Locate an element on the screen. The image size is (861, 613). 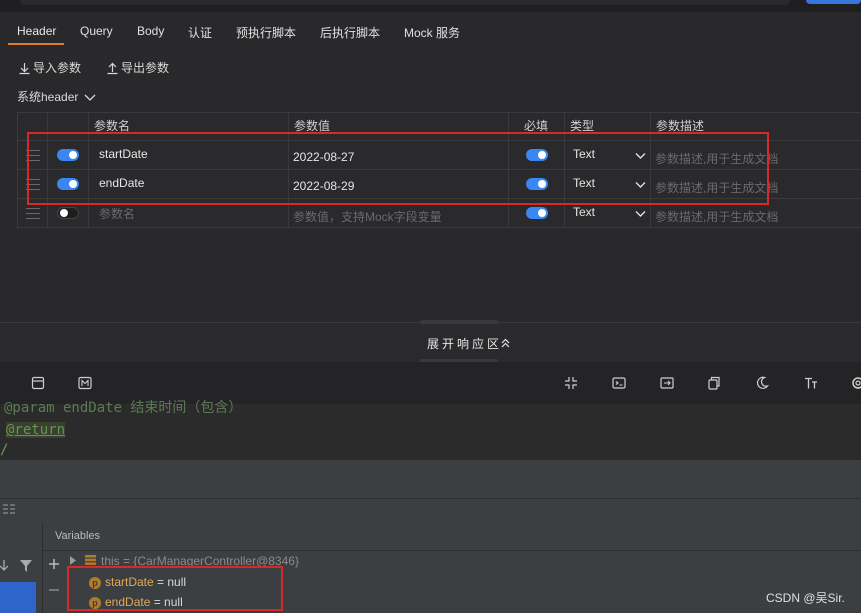
export-params-button: 导出参数 is located at coordinates (137, 67).